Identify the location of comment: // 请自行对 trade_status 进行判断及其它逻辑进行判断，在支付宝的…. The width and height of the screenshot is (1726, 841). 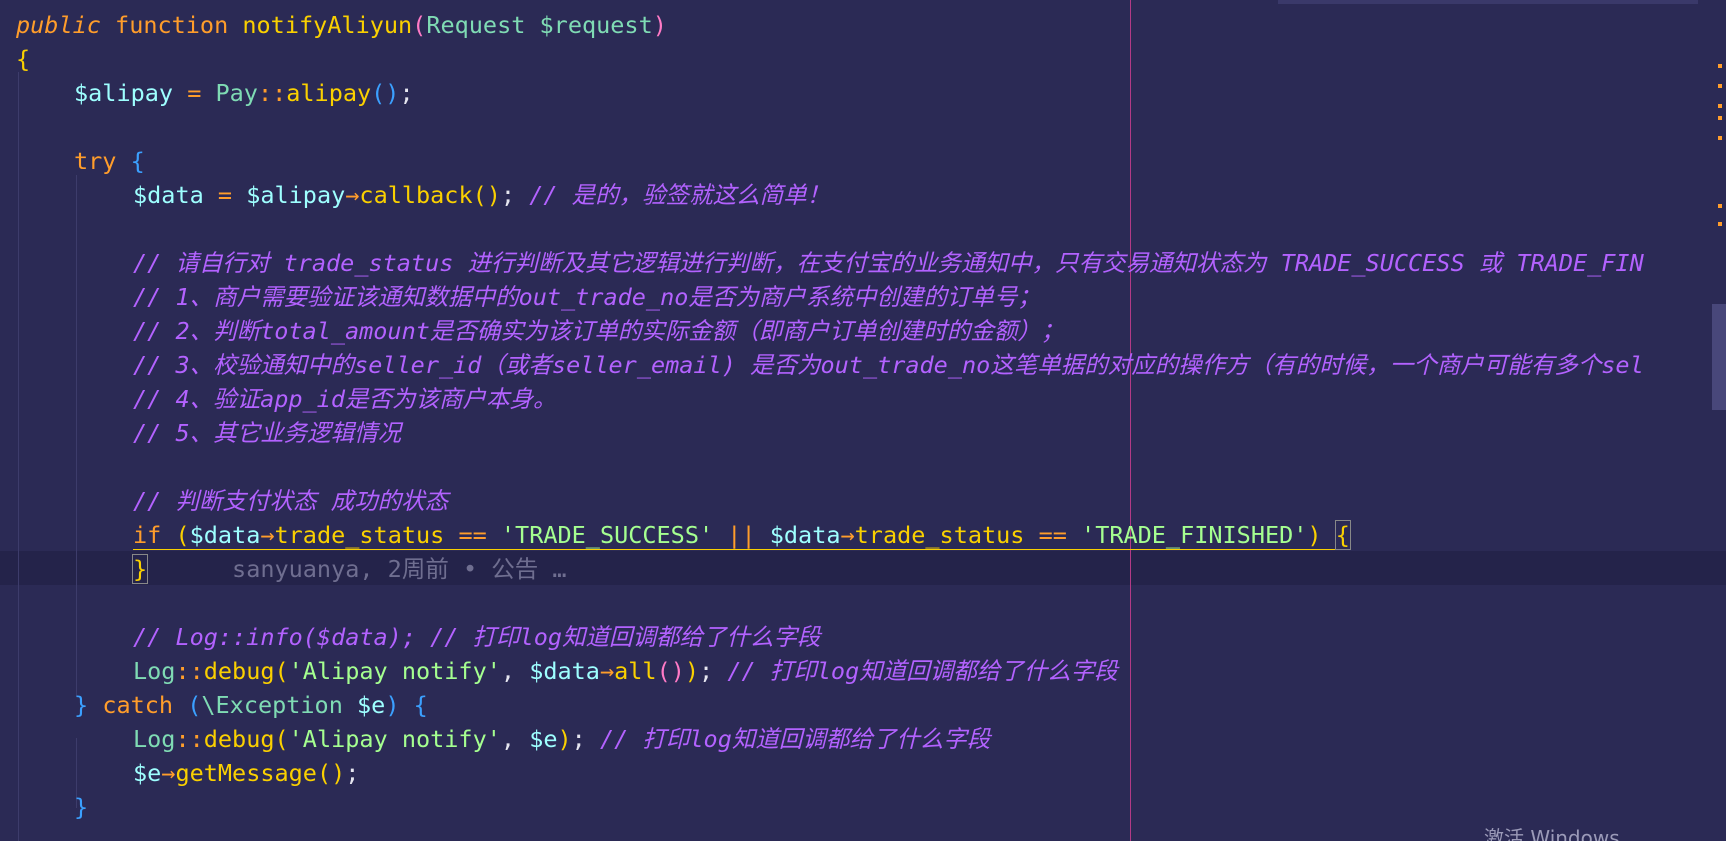
(888, 263).